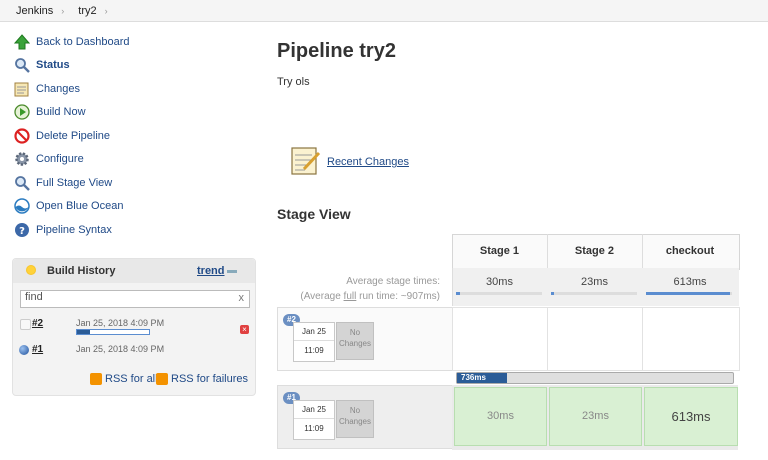 The image size is (768, 460). Describe the element at coordinates (120, 349) in the screenshot. I see `build-date-1: Jan 25, 2018 4:09 PM` at that location.